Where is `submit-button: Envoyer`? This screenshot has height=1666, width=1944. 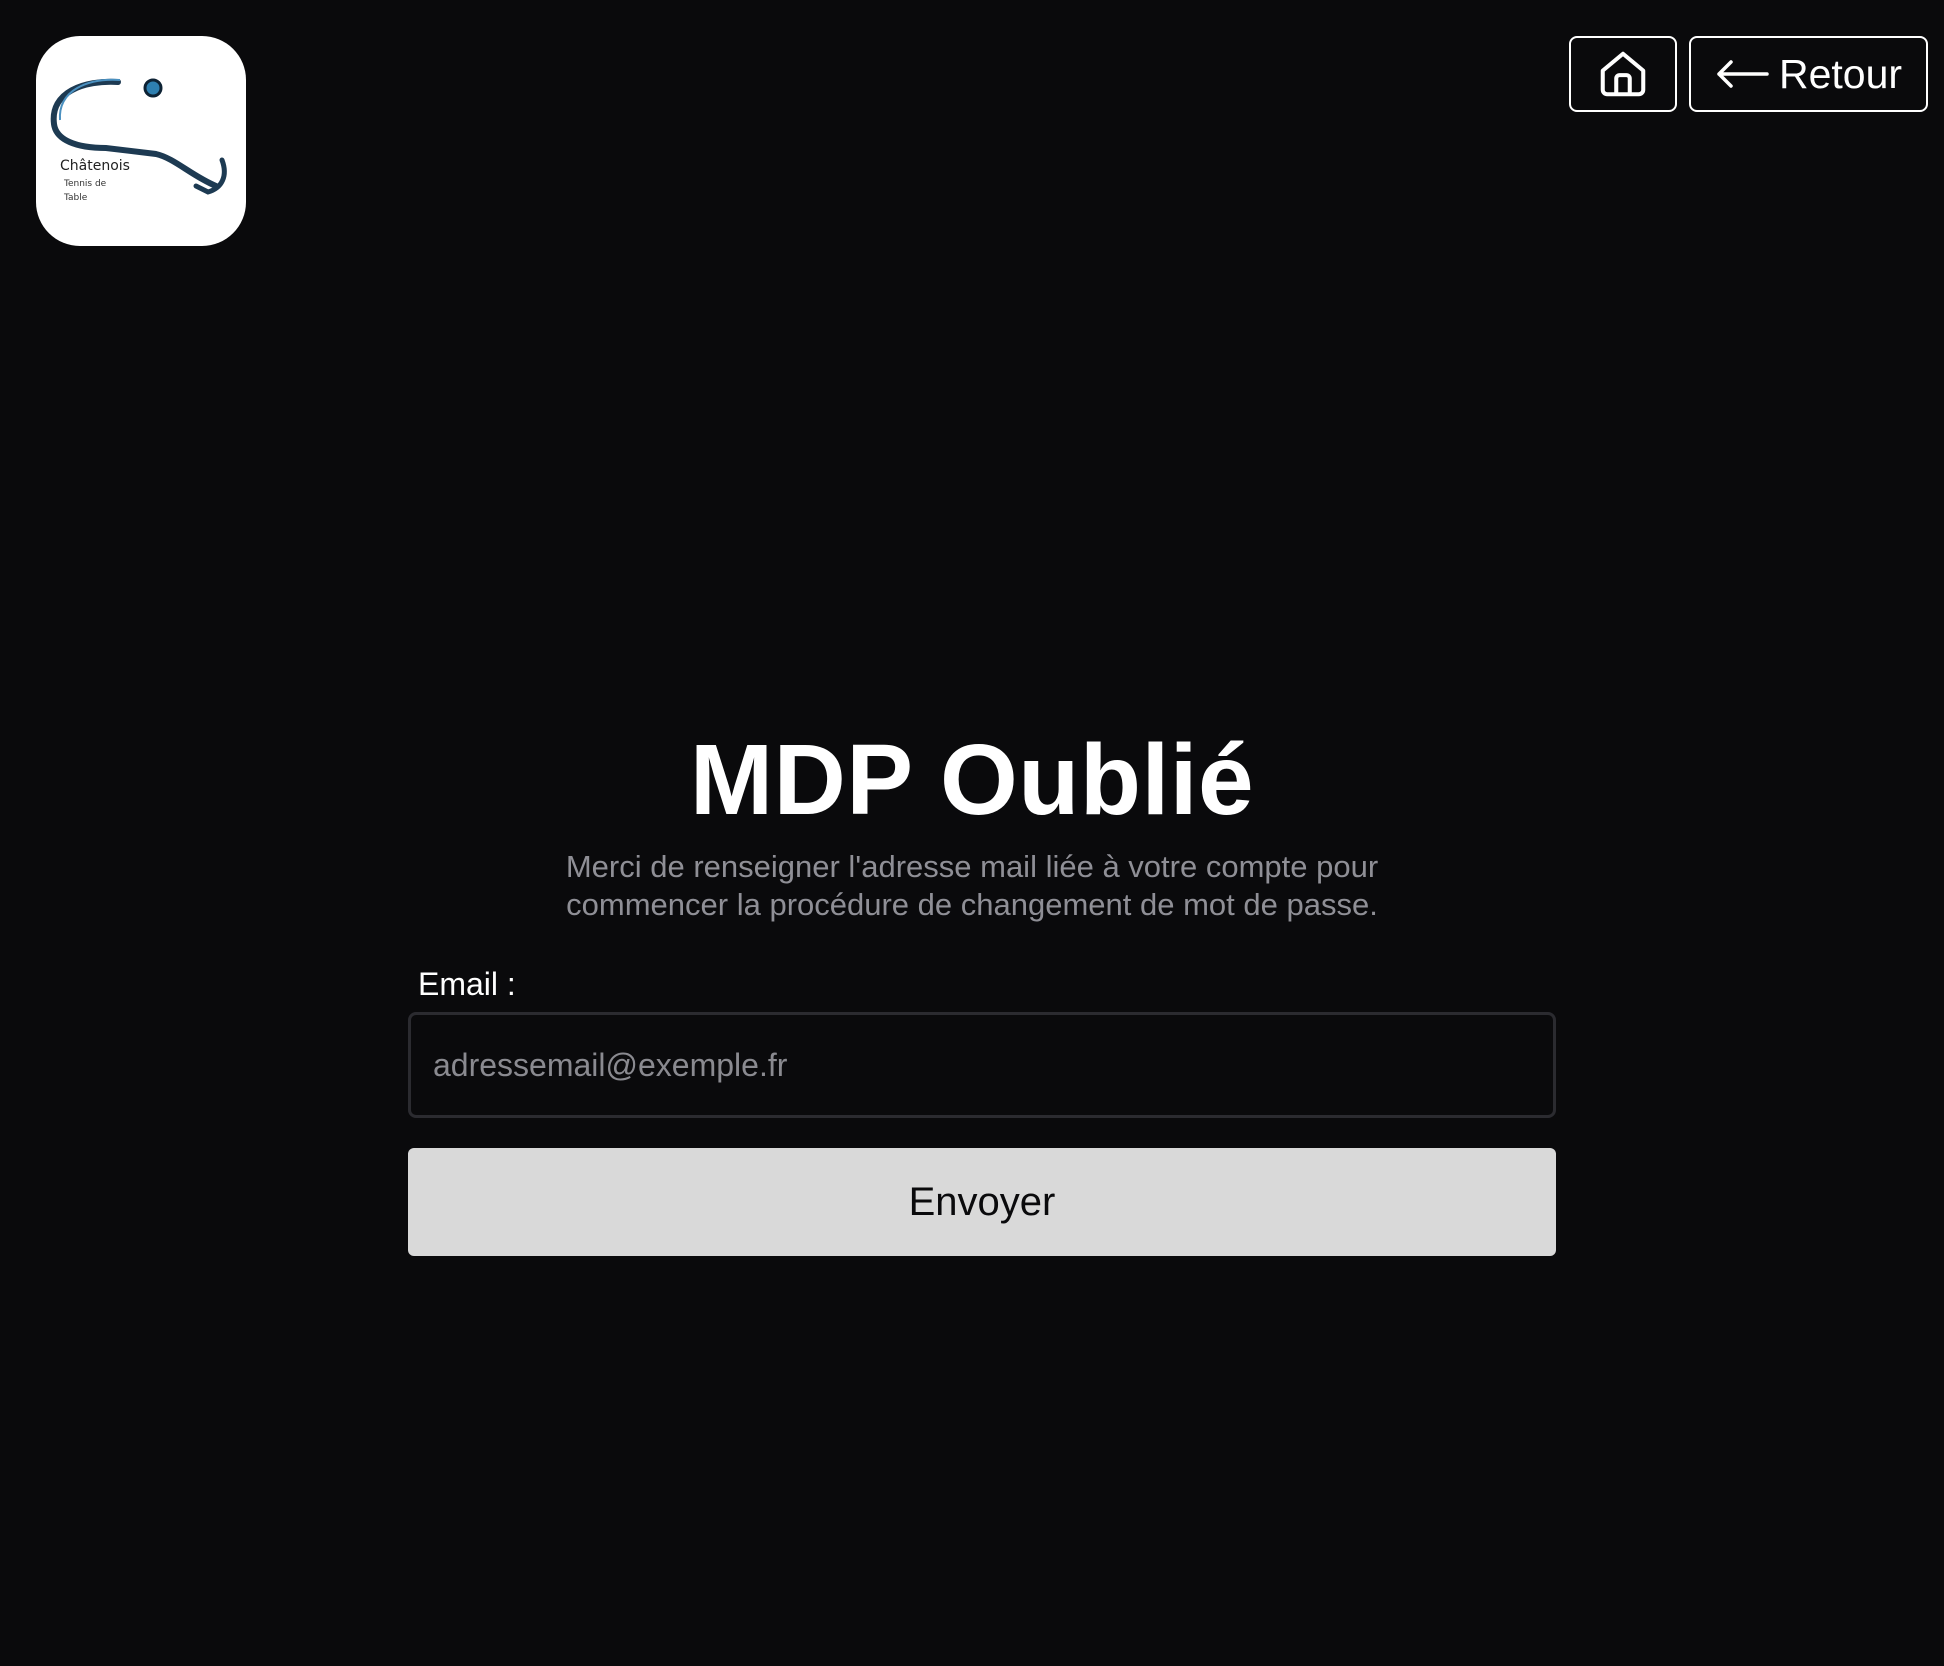 submit-button: Envoyer is located at coordinates (982, 1202).